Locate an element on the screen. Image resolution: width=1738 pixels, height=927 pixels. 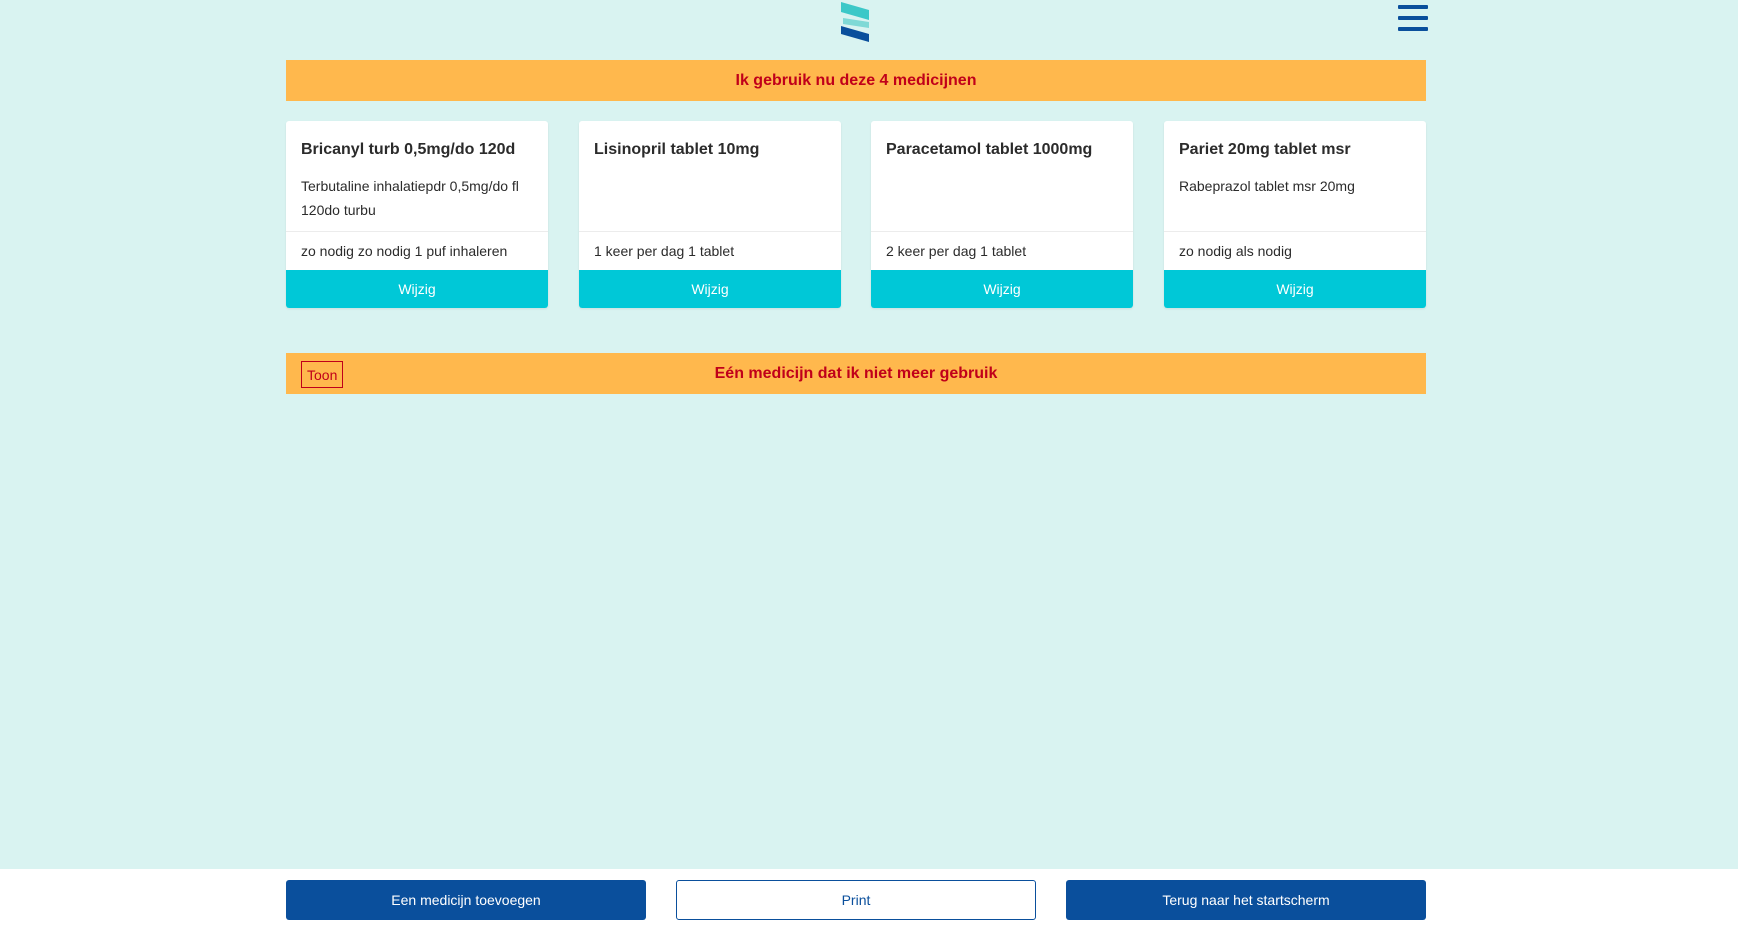
inactive-medicines-title: Eén medicijn dat ik niet meer gebruik is located at coordinates (856, 373).